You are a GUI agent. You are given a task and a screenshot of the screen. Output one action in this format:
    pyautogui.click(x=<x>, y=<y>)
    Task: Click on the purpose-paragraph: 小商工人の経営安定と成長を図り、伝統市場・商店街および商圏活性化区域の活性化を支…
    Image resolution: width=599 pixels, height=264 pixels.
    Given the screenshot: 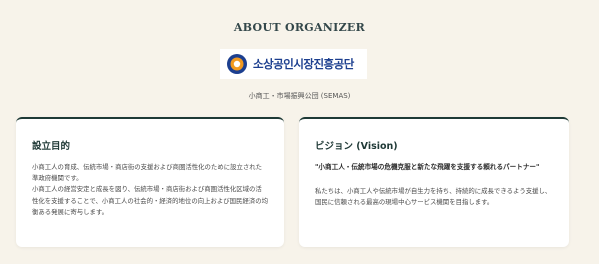 What is the action you would take?
    pyautogui.click(x=150, y=200)
    